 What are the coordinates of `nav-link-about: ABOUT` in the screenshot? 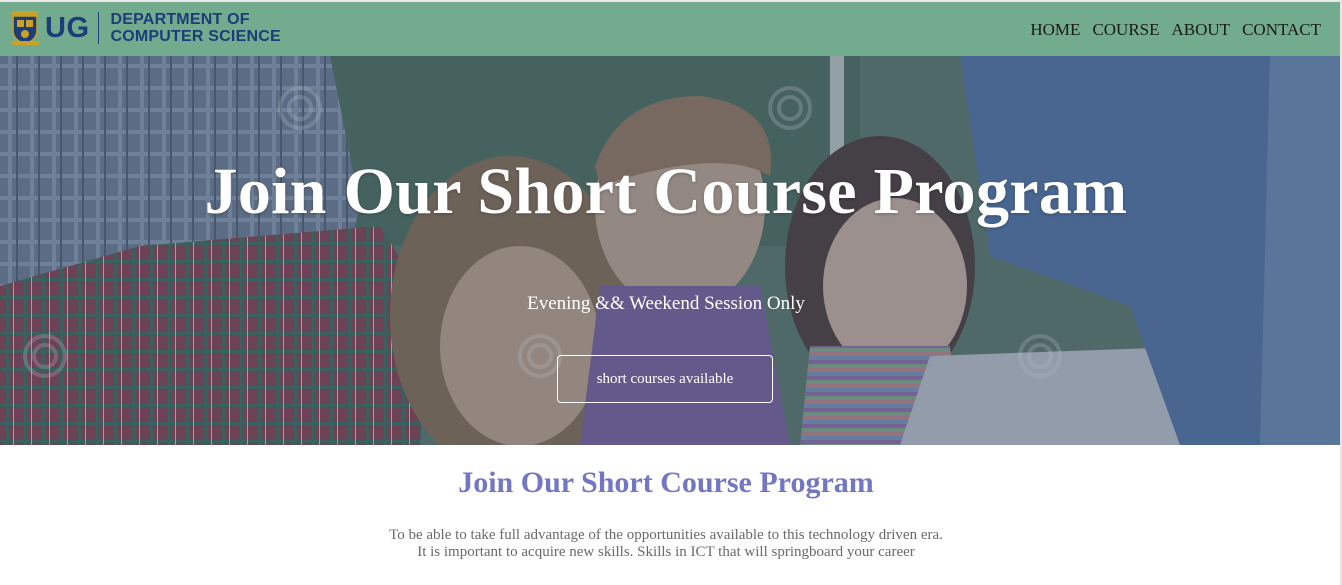 It's located at (1201, 30).